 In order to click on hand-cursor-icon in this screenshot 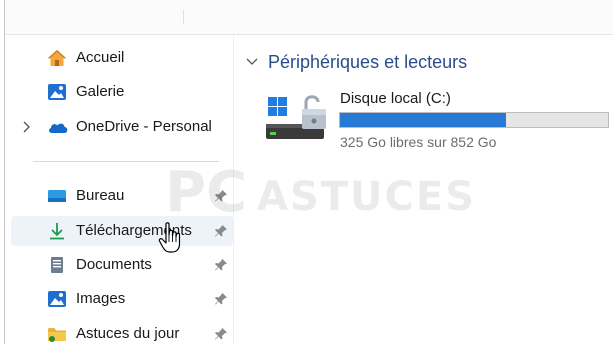, I will do `click(171, 238)`.